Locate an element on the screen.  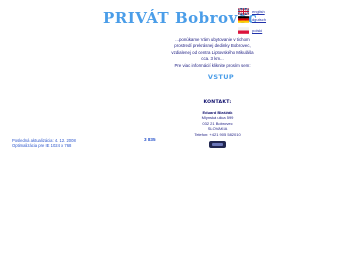
lang-deutsch: deutsch is located at coordinates (252, 19).